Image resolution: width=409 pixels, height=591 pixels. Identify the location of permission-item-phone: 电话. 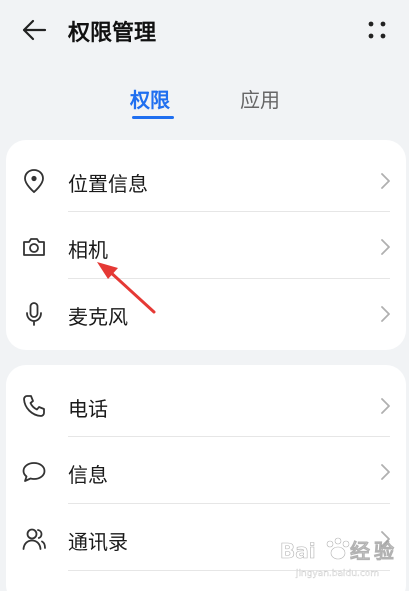
(206, 405).